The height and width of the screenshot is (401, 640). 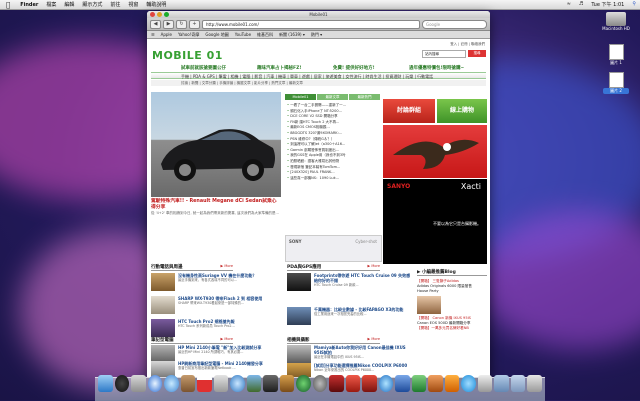 I want to click on tab-hot: 最新熱門, so click(x=364, y=97).